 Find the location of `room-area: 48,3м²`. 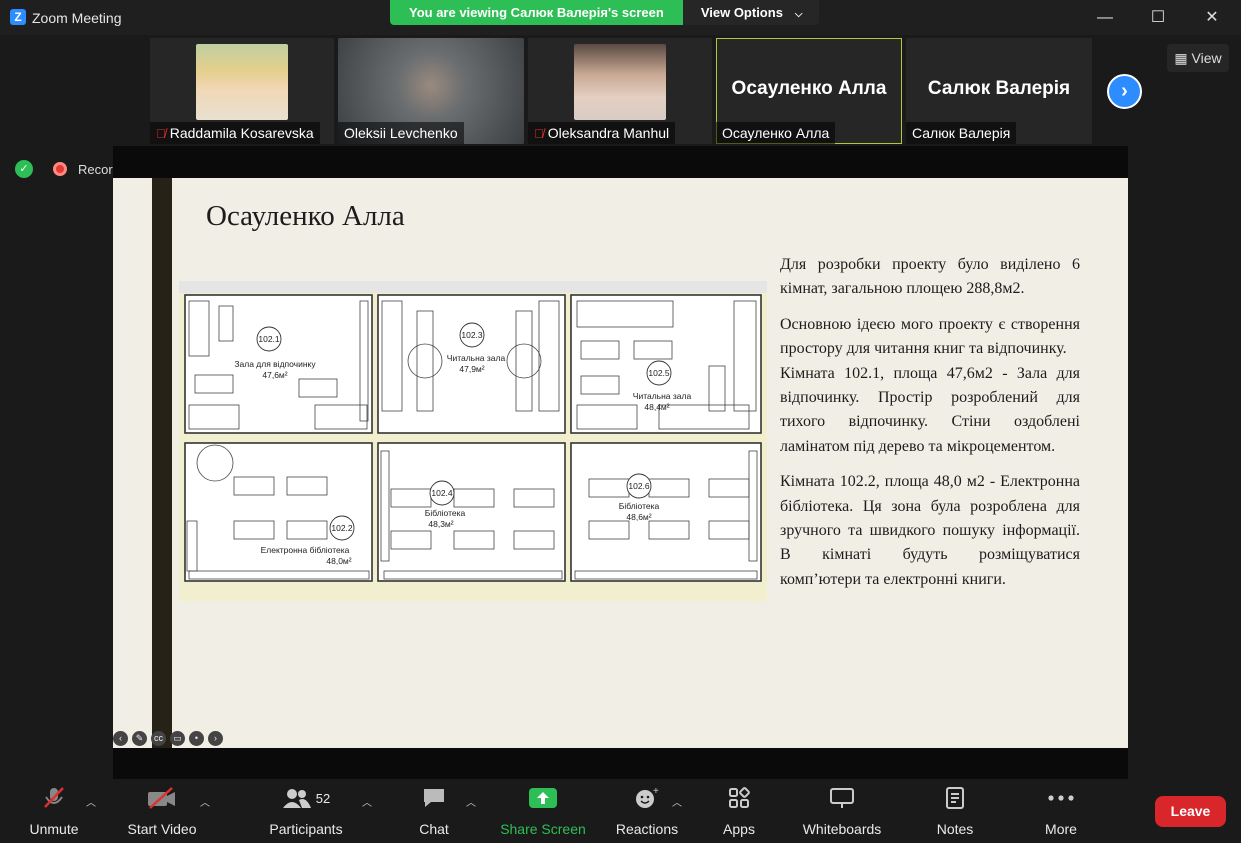

room-area: 48,3м² is located at coordinates (440, 524).